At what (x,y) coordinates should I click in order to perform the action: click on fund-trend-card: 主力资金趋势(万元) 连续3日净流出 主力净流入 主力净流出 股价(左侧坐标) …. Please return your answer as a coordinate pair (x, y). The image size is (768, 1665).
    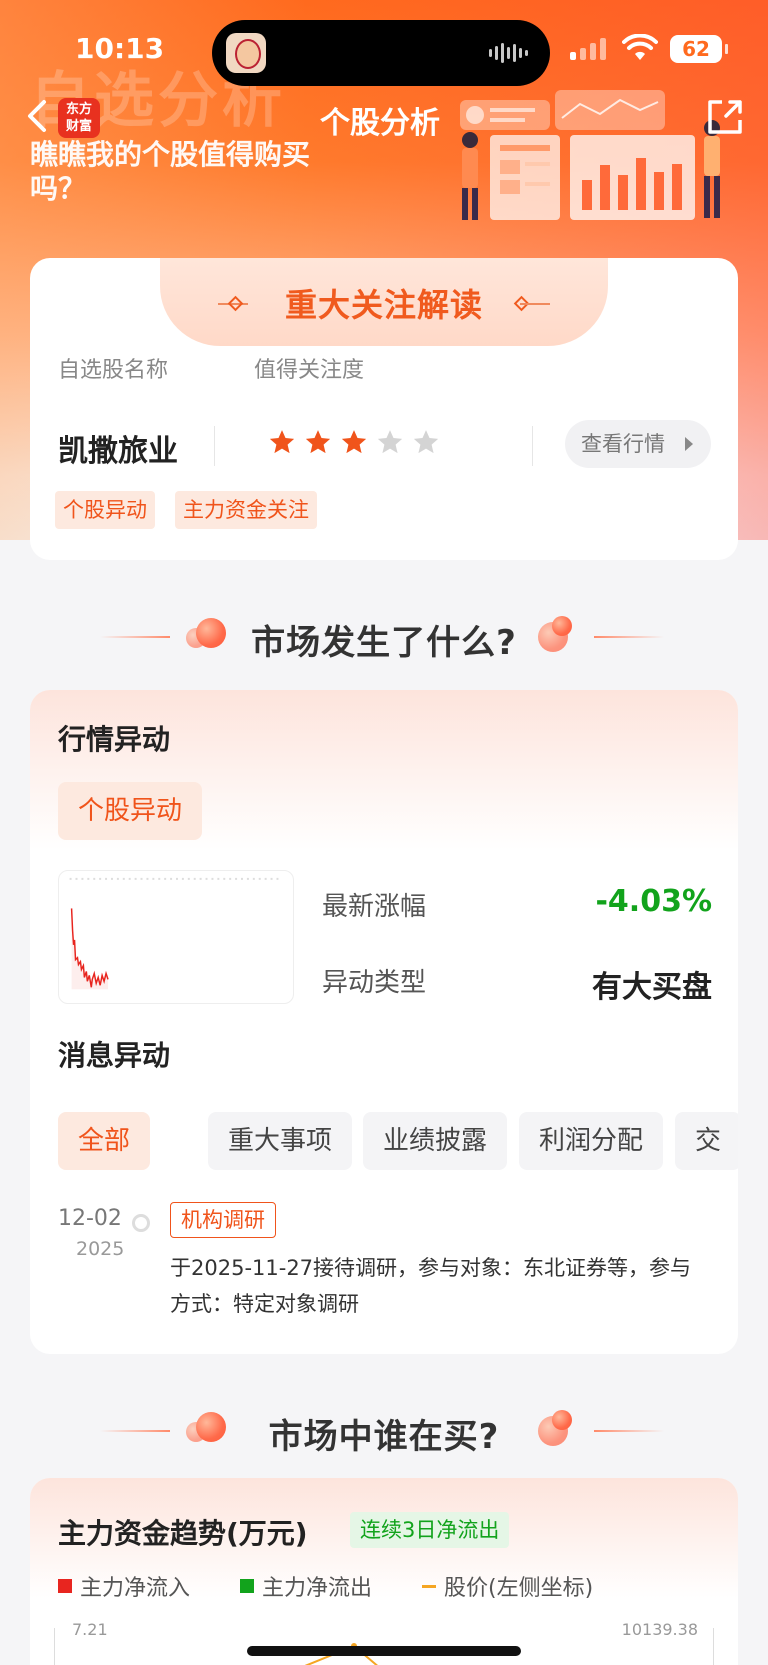
    Looking at the image, I should click on (384, 1571).